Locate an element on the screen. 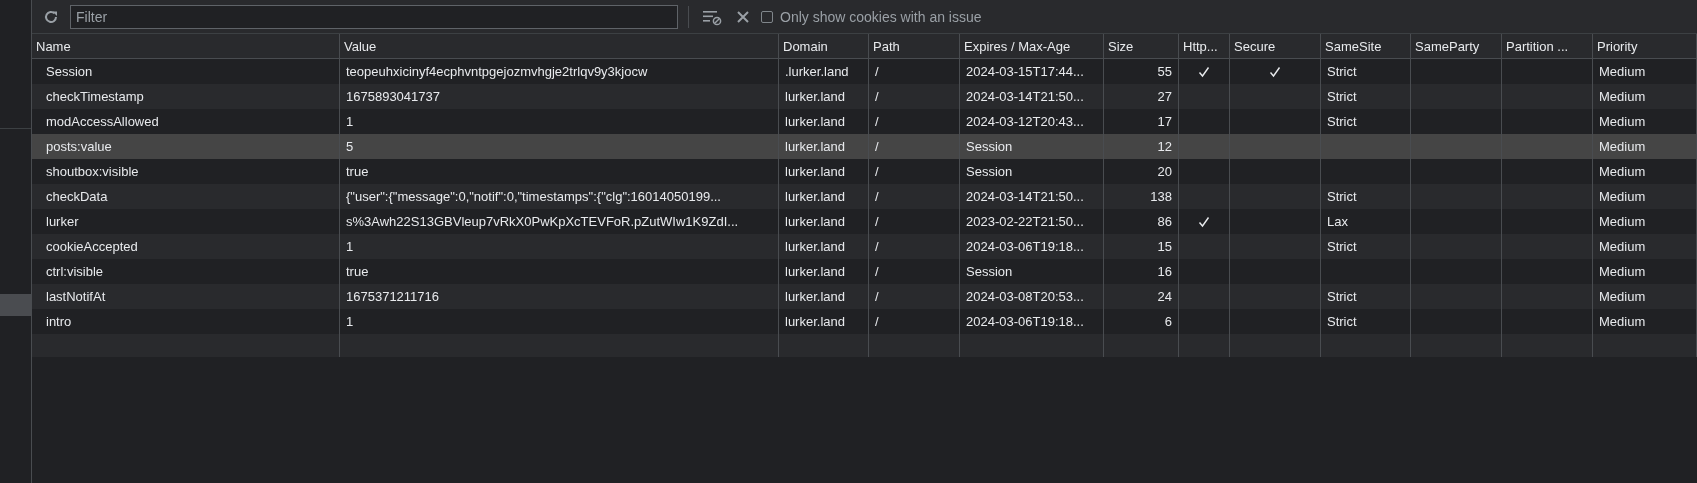 The height and width of the screenshot is (483, 1697). table-cell: intro is located at coordinates (59, 321).